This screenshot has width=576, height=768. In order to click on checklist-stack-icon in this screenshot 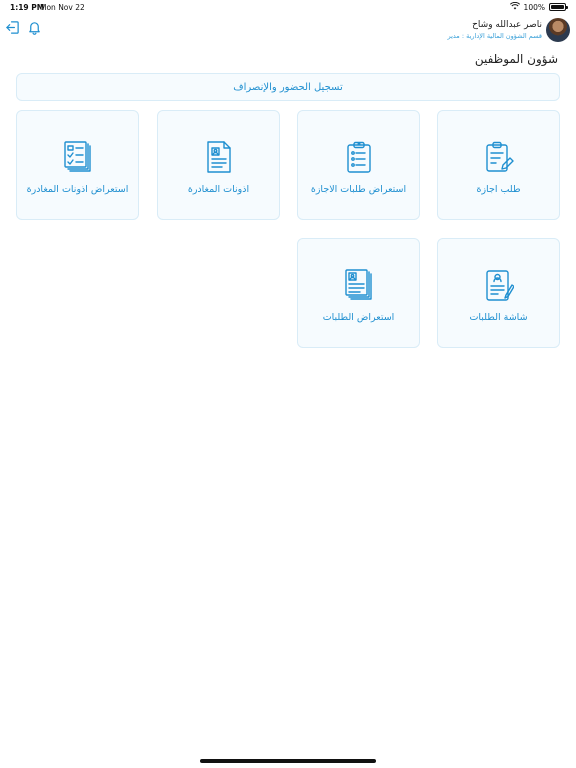, I will do `click(78, 157)`.